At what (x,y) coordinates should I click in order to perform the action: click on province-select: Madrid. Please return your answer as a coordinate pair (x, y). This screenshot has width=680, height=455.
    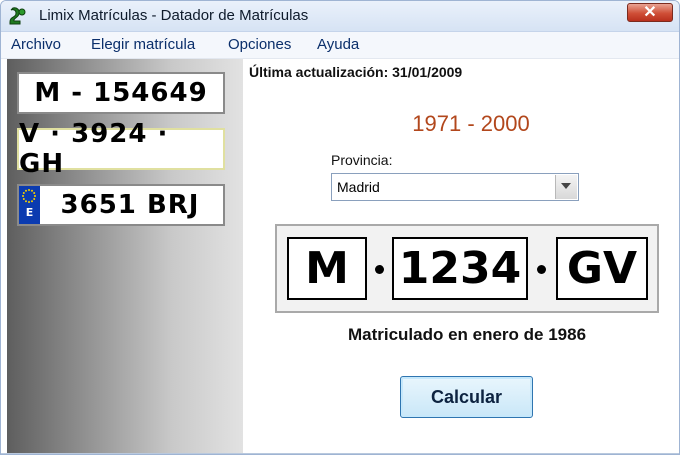
    Looking at the image, I should click on (455, 187).